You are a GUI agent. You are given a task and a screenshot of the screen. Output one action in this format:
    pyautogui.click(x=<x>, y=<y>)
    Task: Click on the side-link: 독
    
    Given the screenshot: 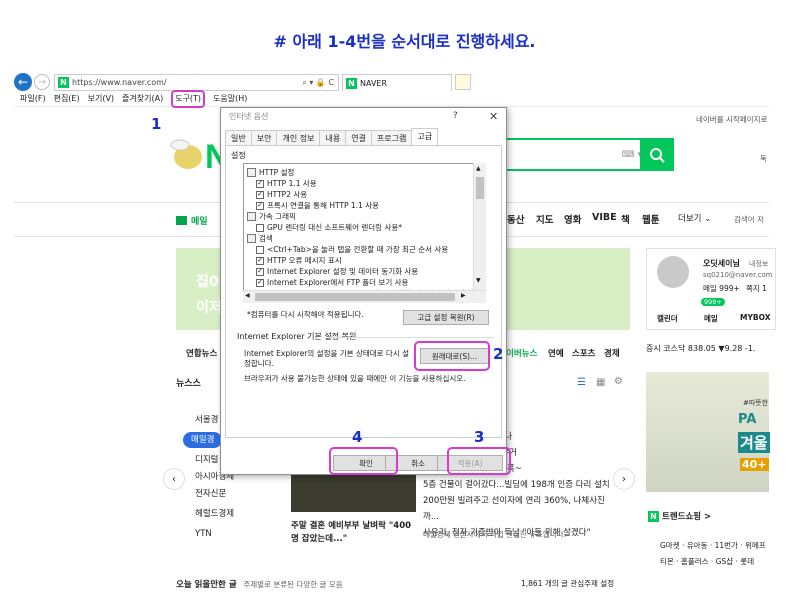 What is the action you would take?
    pyautogui.click(x=763, y=158)
    